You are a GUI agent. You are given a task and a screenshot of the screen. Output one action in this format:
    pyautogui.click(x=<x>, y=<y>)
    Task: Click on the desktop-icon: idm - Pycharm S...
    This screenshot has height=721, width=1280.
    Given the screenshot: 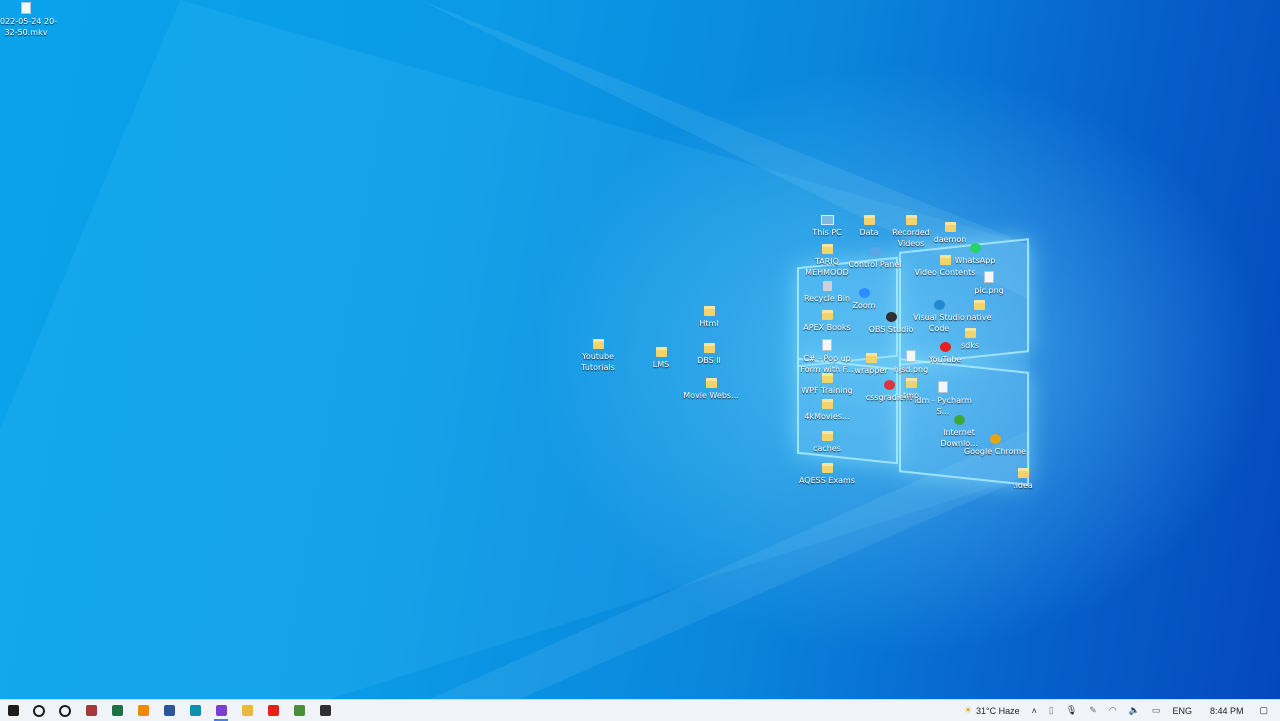 What is the action you would take?
    pyautogui.click(x=943, y=399)
    